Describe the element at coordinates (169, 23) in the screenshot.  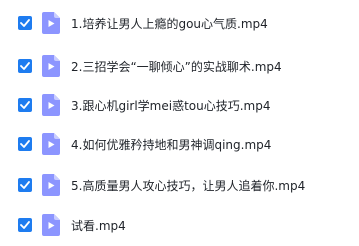
I see `file-name: 1.培养让男人上瘾的gou心气质.mp4` at that location.